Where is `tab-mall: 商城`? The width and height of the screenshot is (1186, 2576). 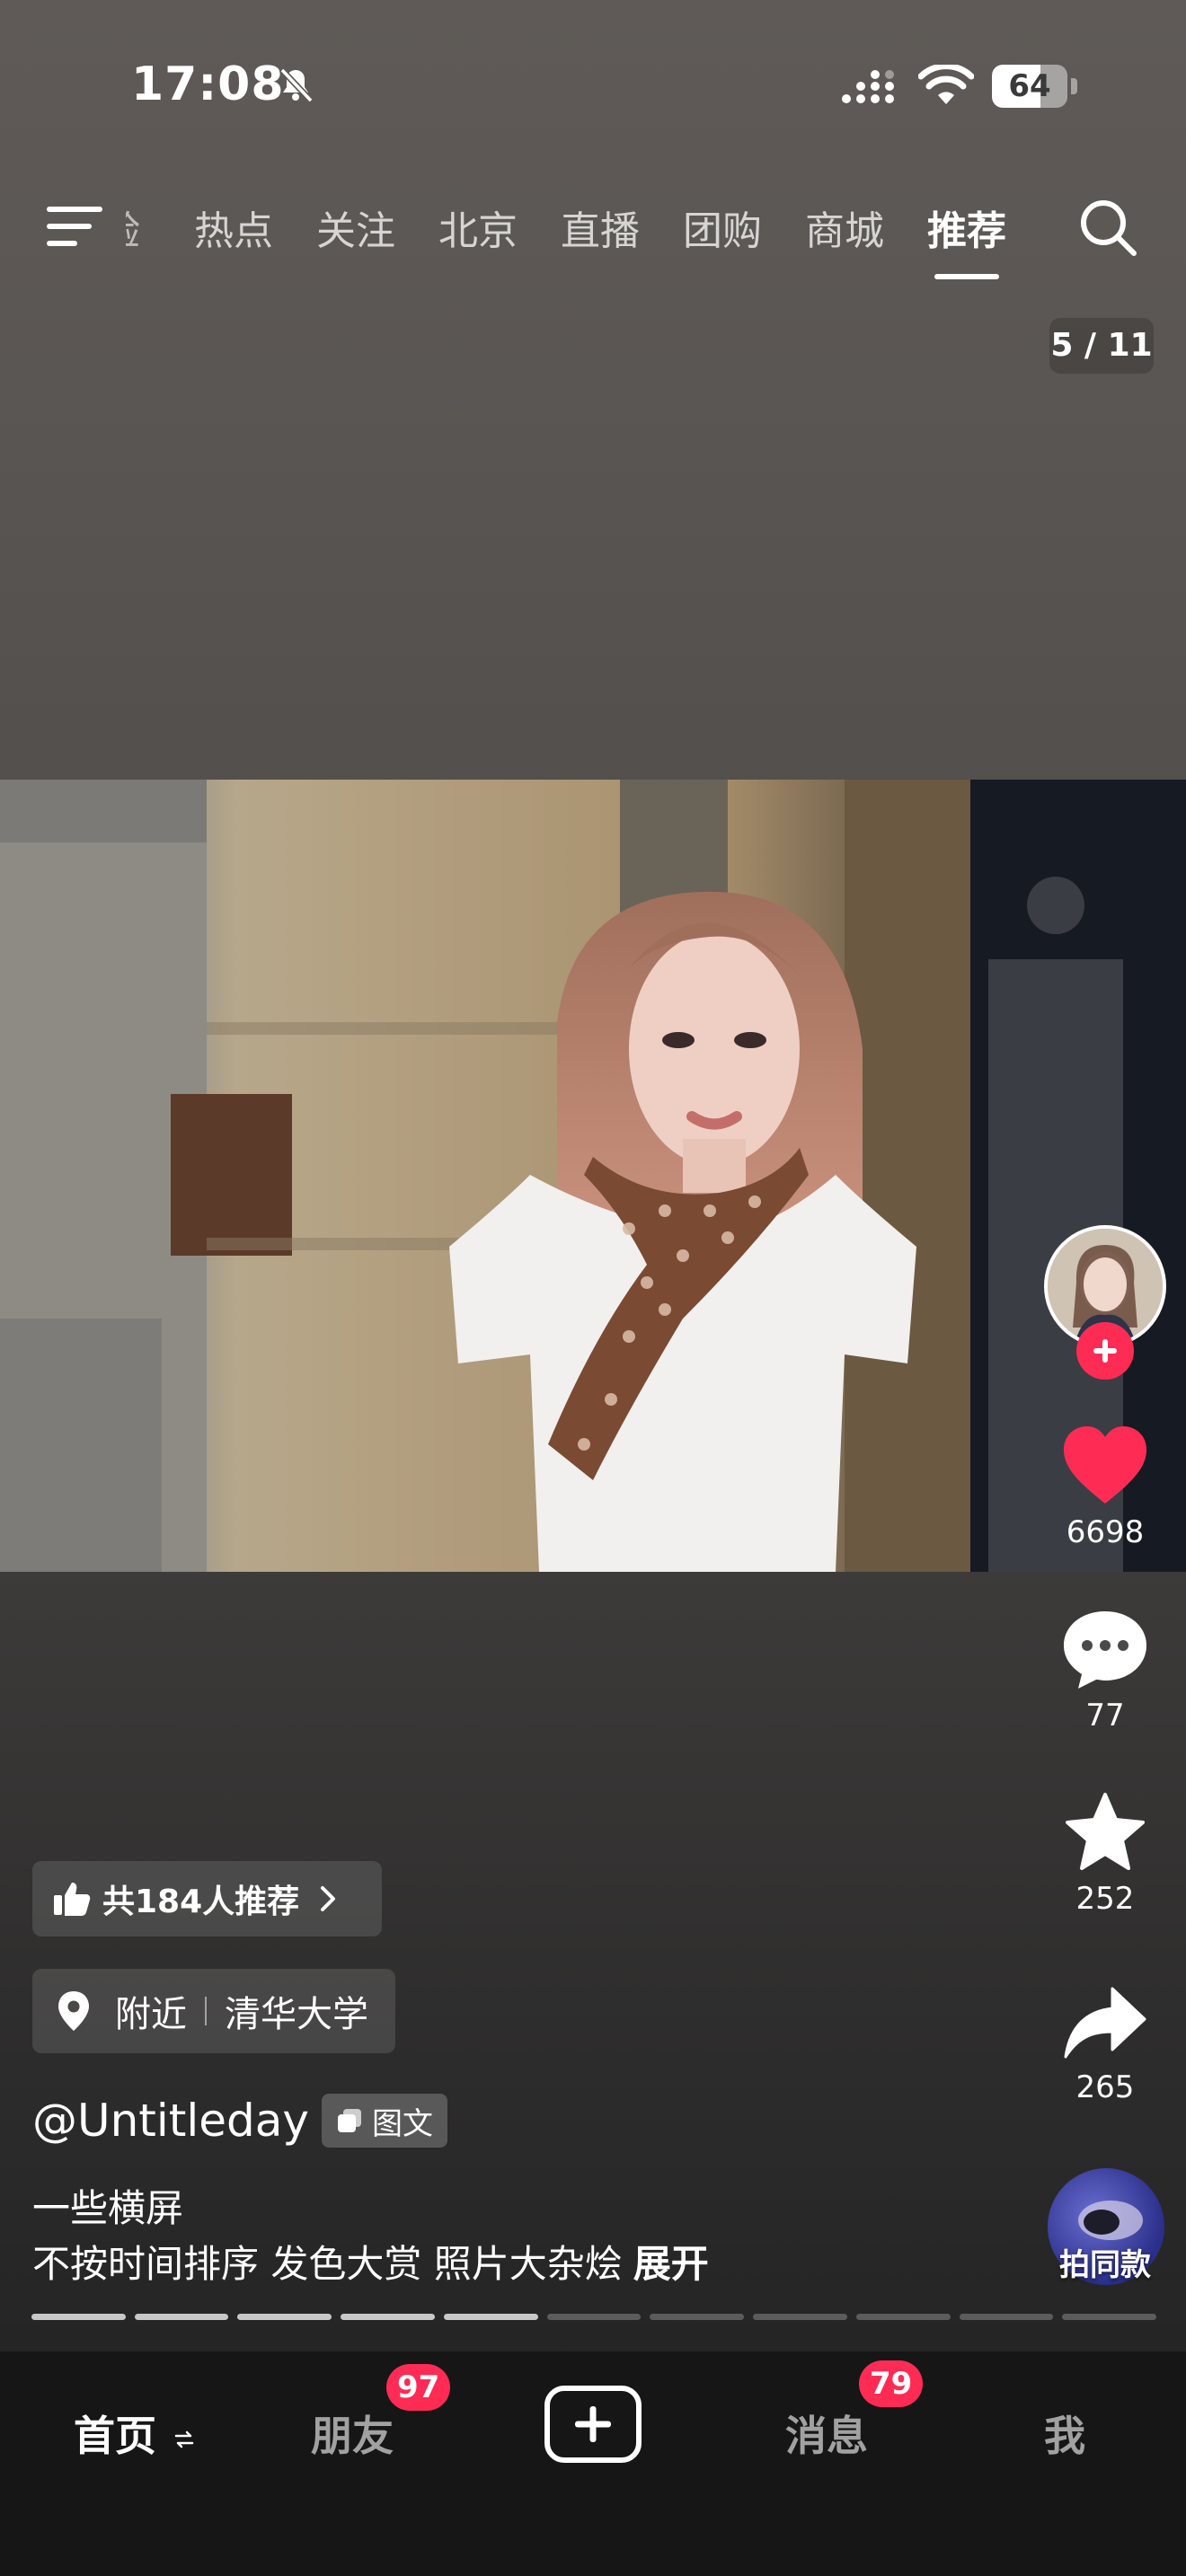
tab-mall: 商城 is located at coordinates (844, 227).